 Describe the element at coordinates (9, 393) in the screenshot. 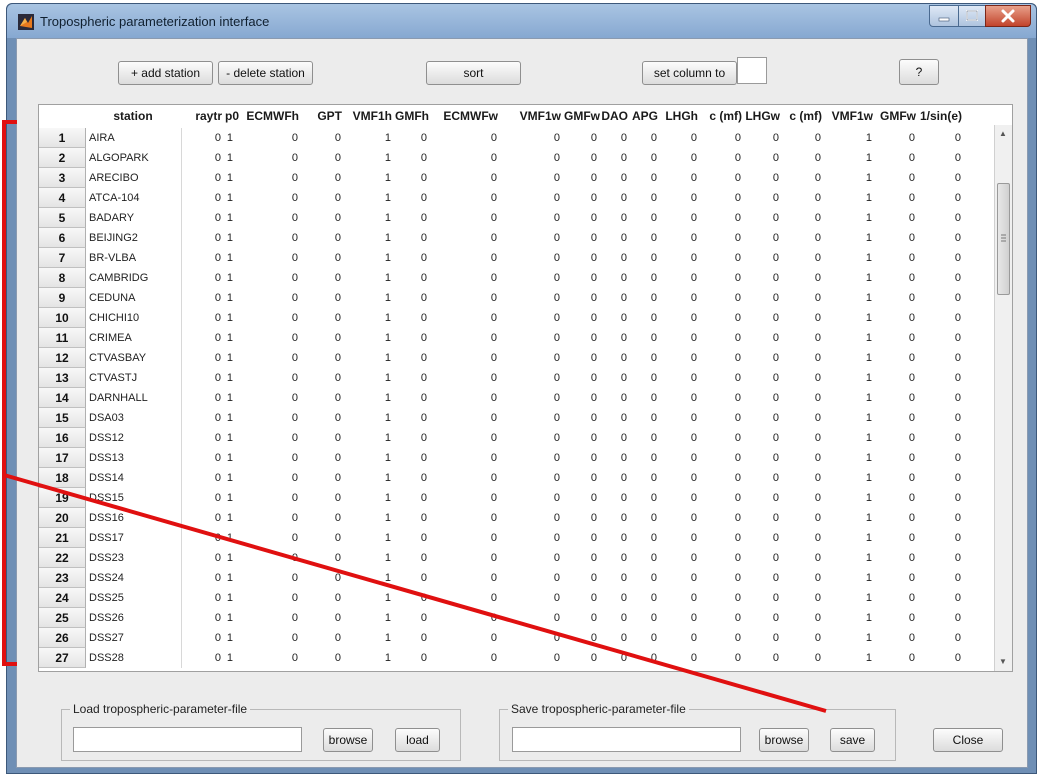

I see `annotation-bracket` at that location.